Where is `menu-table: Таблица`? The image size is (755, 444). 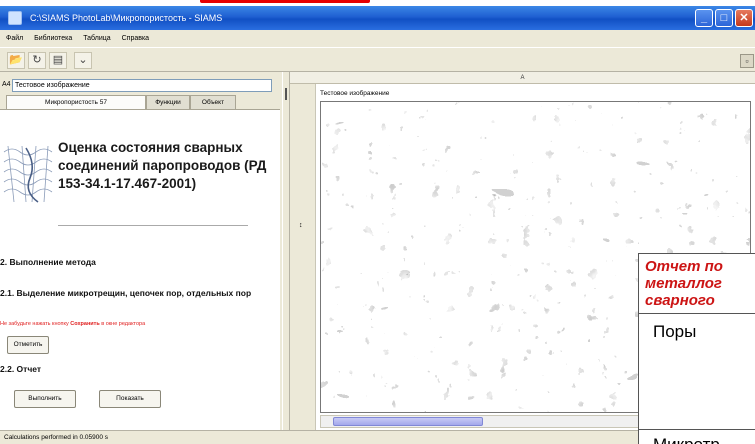 menu-table: Таблица is located at coordinates (96, 38).